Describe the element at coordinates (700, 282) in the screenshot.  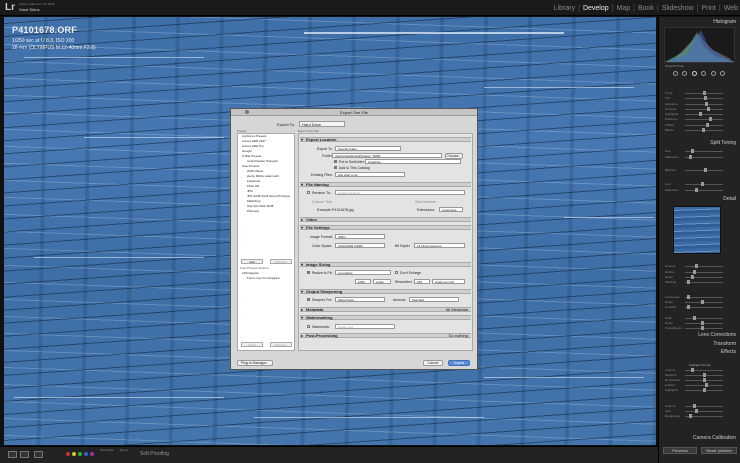
I see `slider-row: Masking` at that location.